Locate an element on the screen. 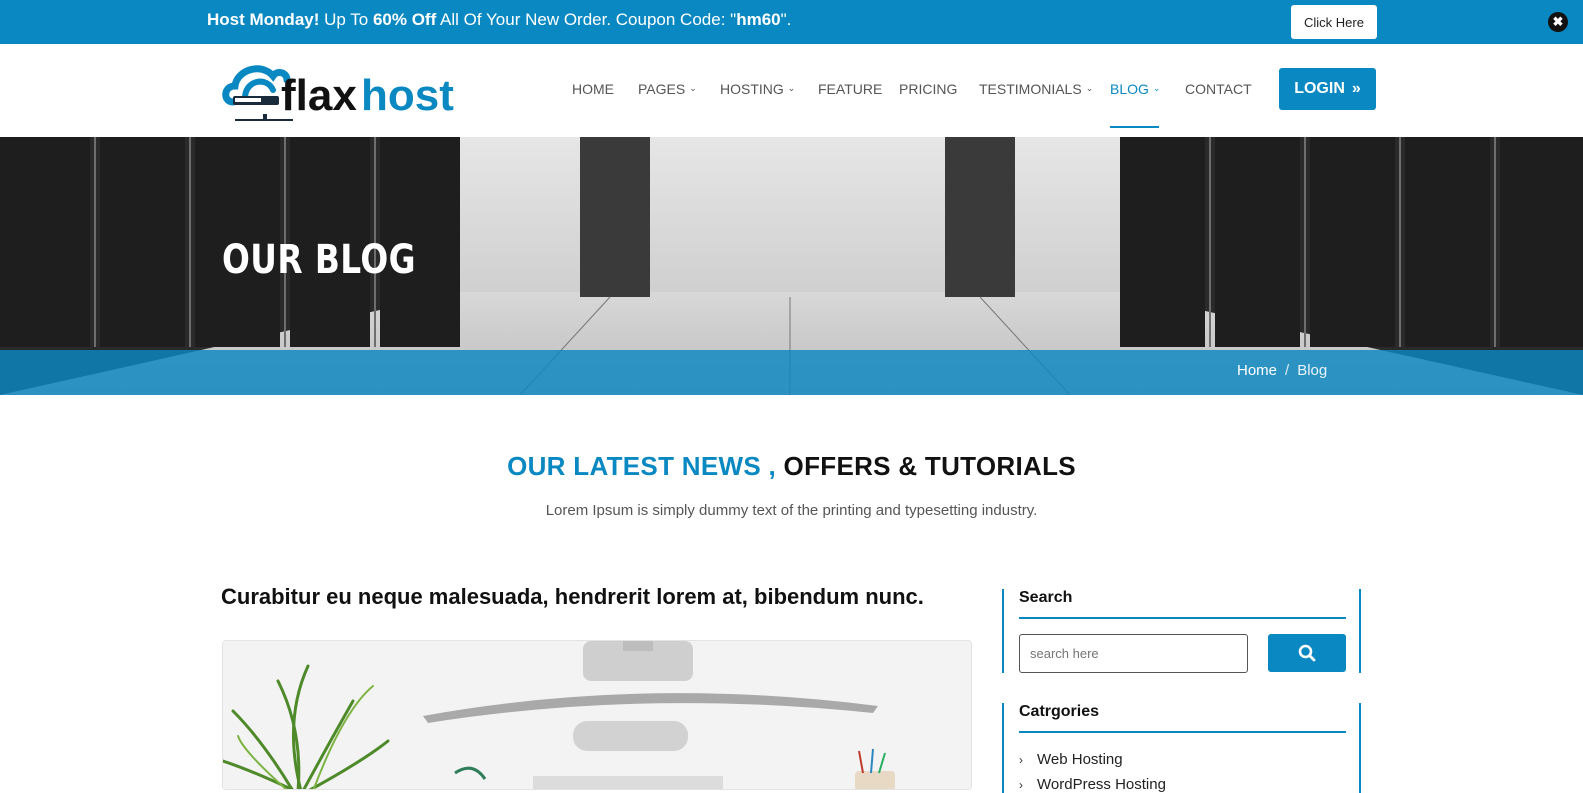  categories-widget-title: Catrgories is located at coordinates (1059, 711).